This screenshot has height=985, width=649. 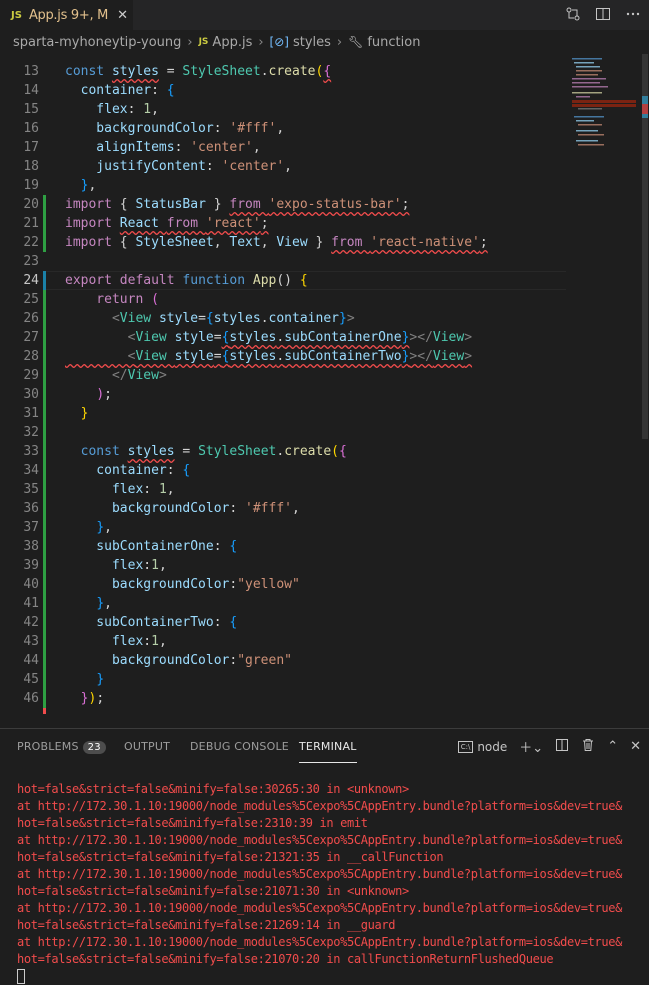 What do you see at coordinates (612, 746) in the screenshot?
I see `maximize-panel-icon: ⌃` at bounding box center [612, 746].